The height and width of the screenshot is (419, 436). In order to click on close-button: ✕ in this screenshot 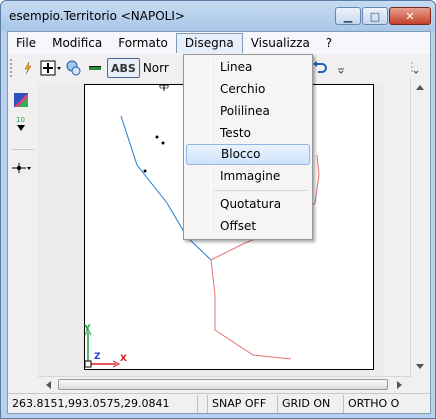, I will do `click(410, 16)`.